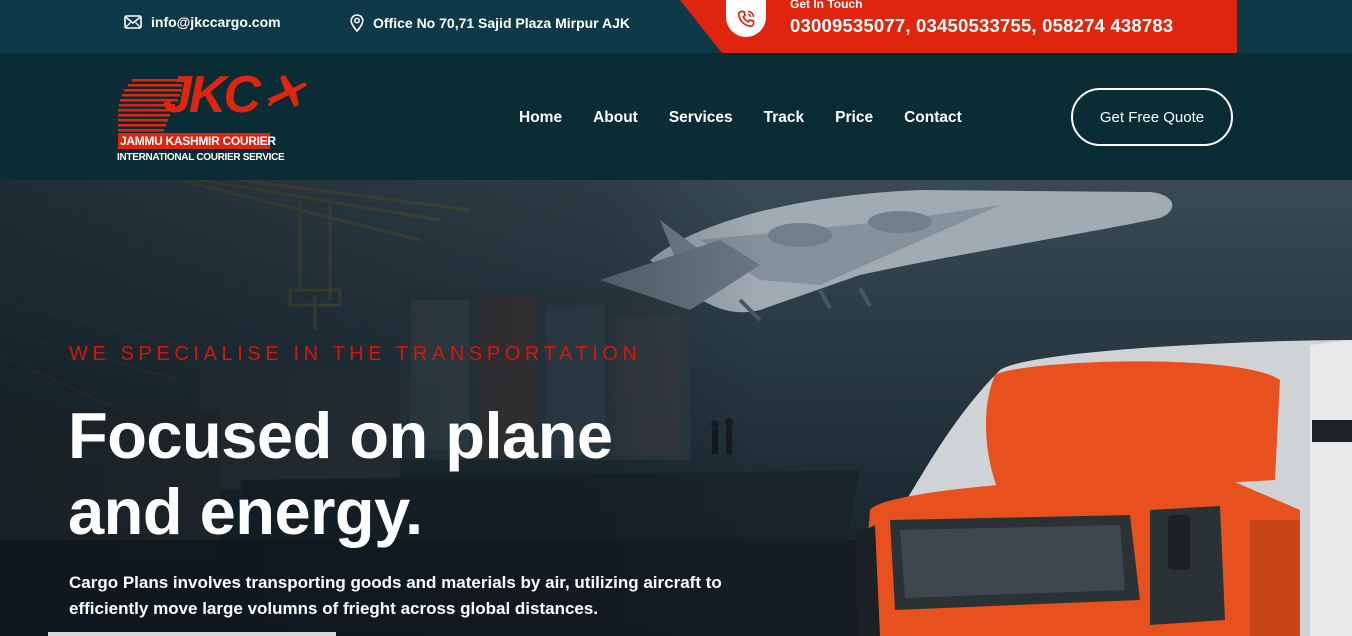 The width and height of the screenshot is (1352, 636). I want to click on email-text: info@jkccargo.com, so click(216, 22).